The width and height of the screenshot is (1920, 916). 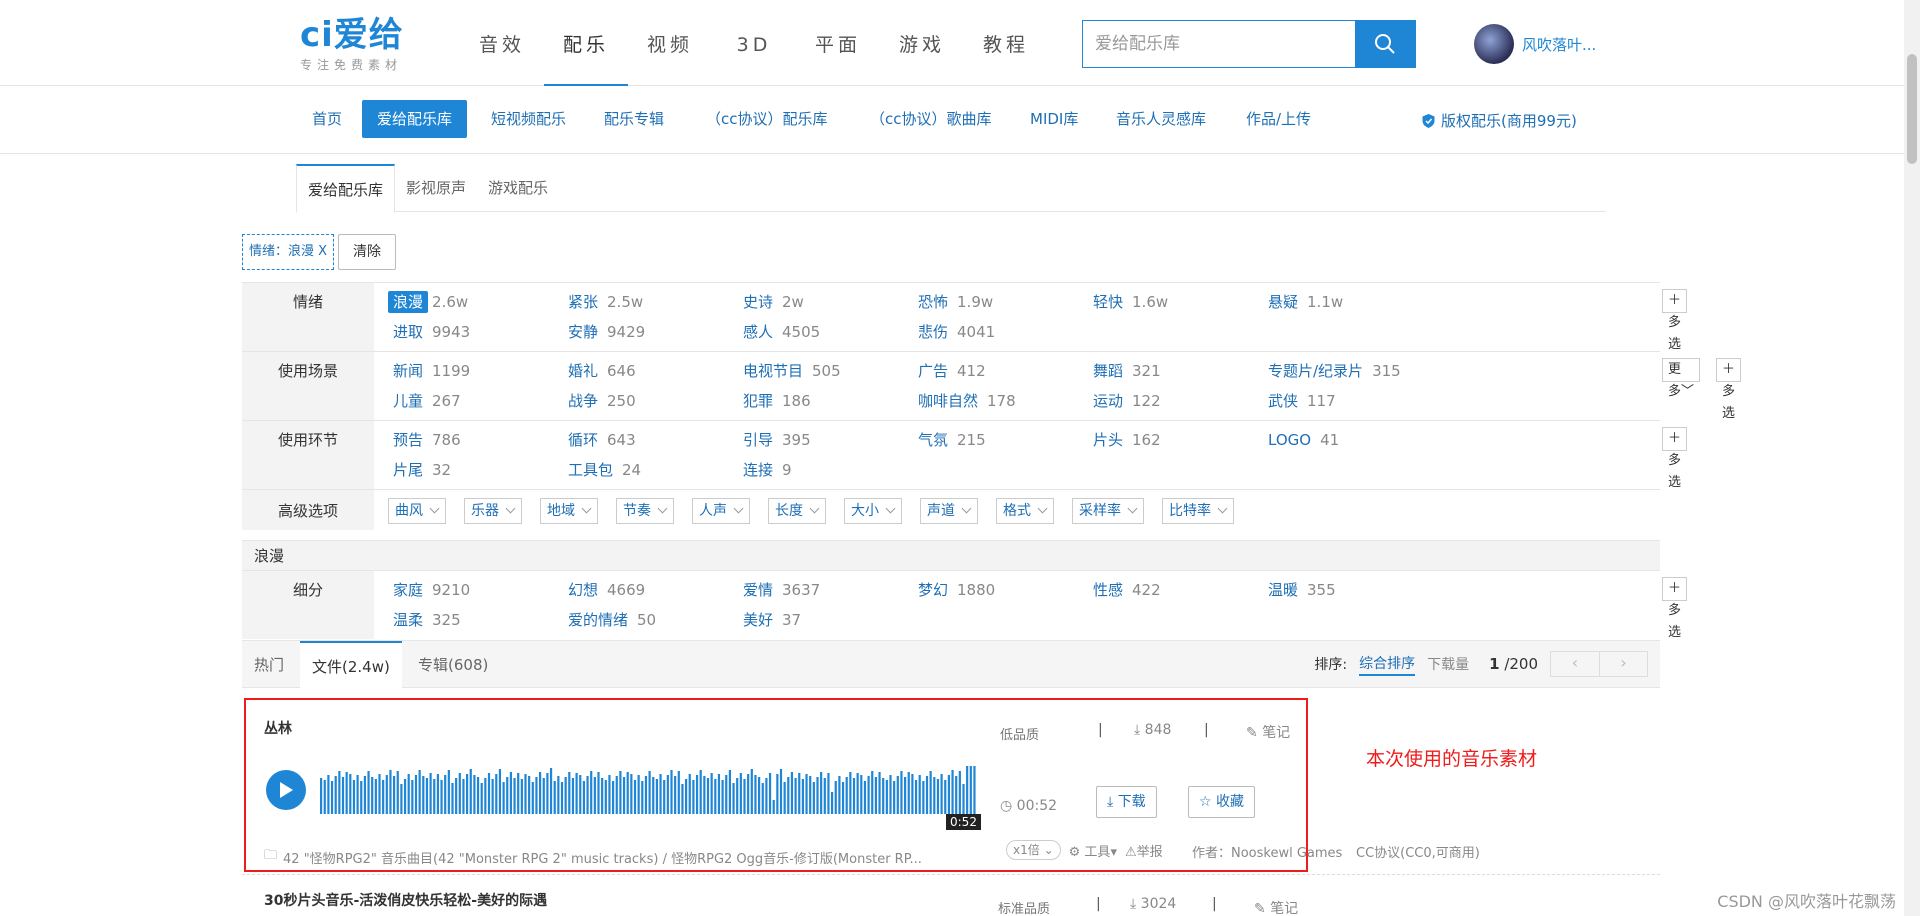 I want to click on filter-option: 爱情 3637, so click(x=825, y=590).